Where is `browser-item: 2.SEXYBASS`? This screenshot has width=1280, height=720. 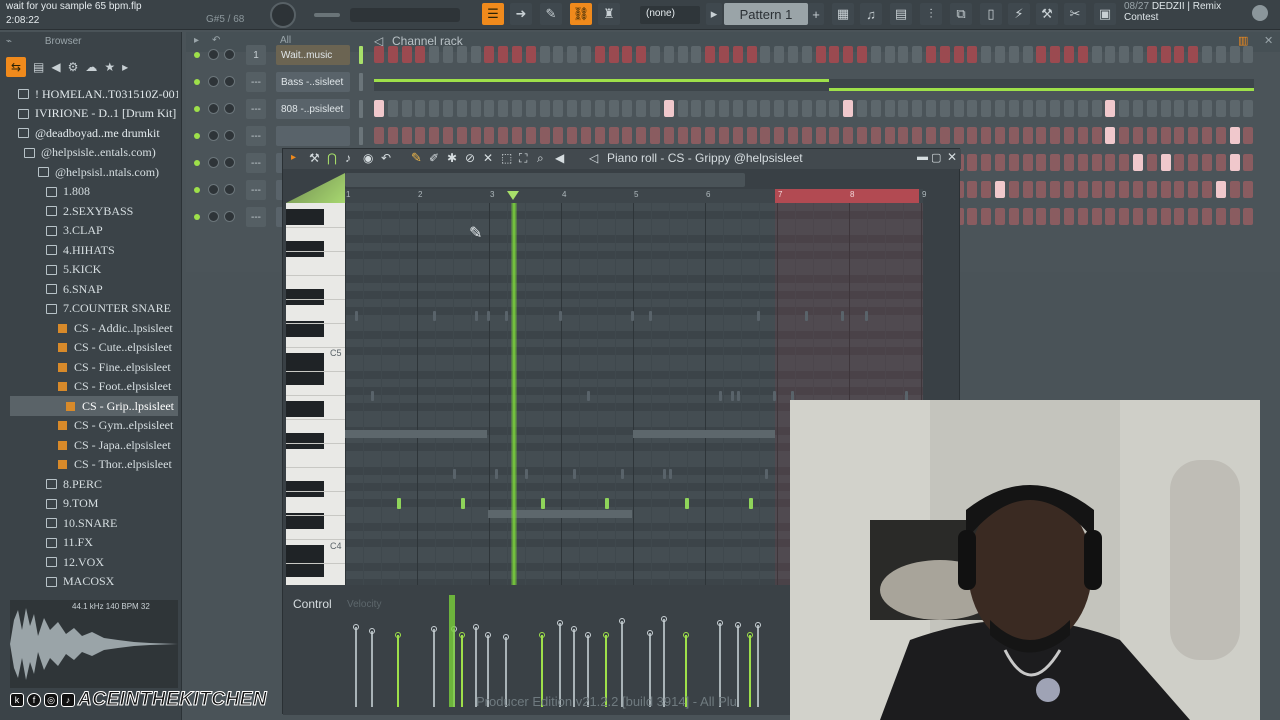
browser-item: 2.SEXYBASS is located at coordinates (94, 211).